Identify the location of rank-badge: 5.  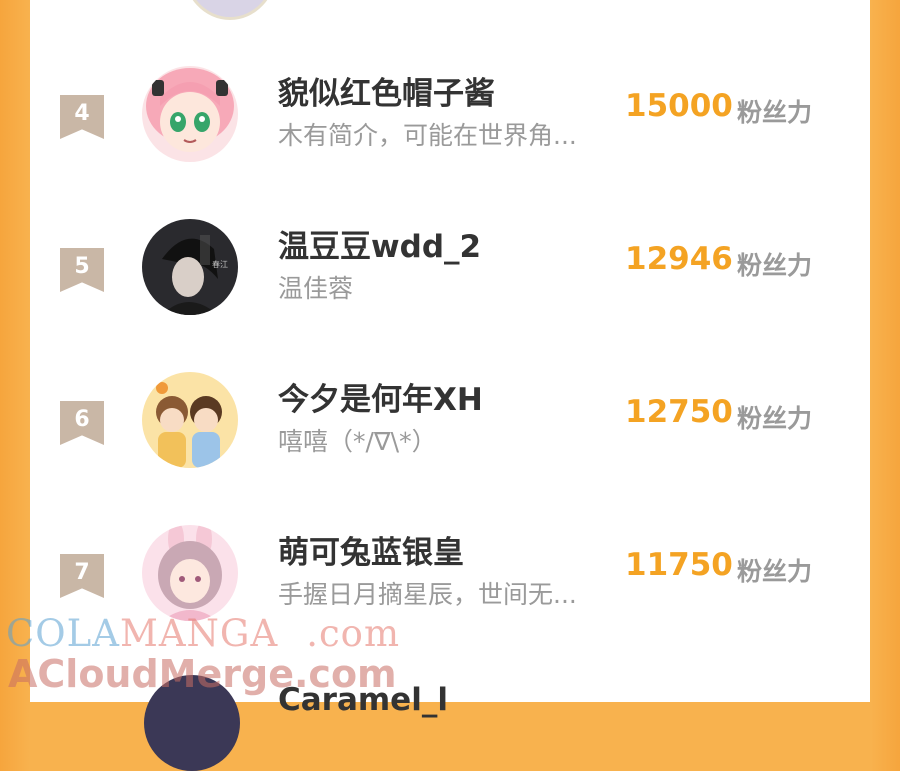
(82, 270).